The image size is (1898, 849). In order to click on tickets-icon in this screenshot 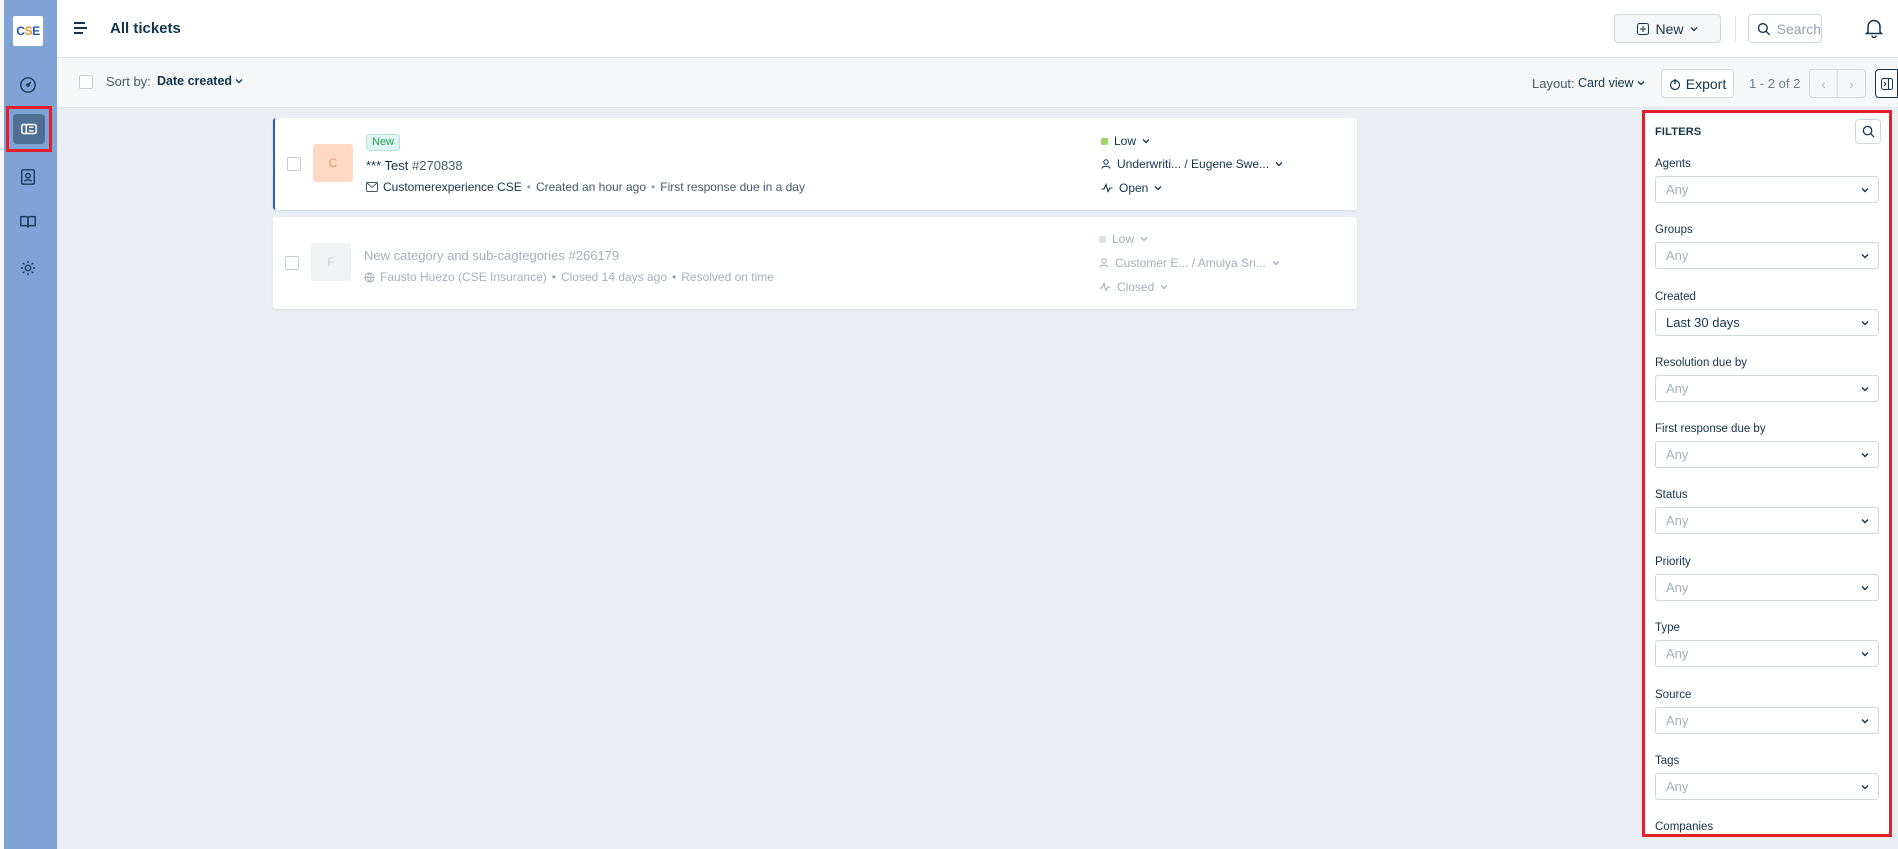, I will do `click(29, 129)`.